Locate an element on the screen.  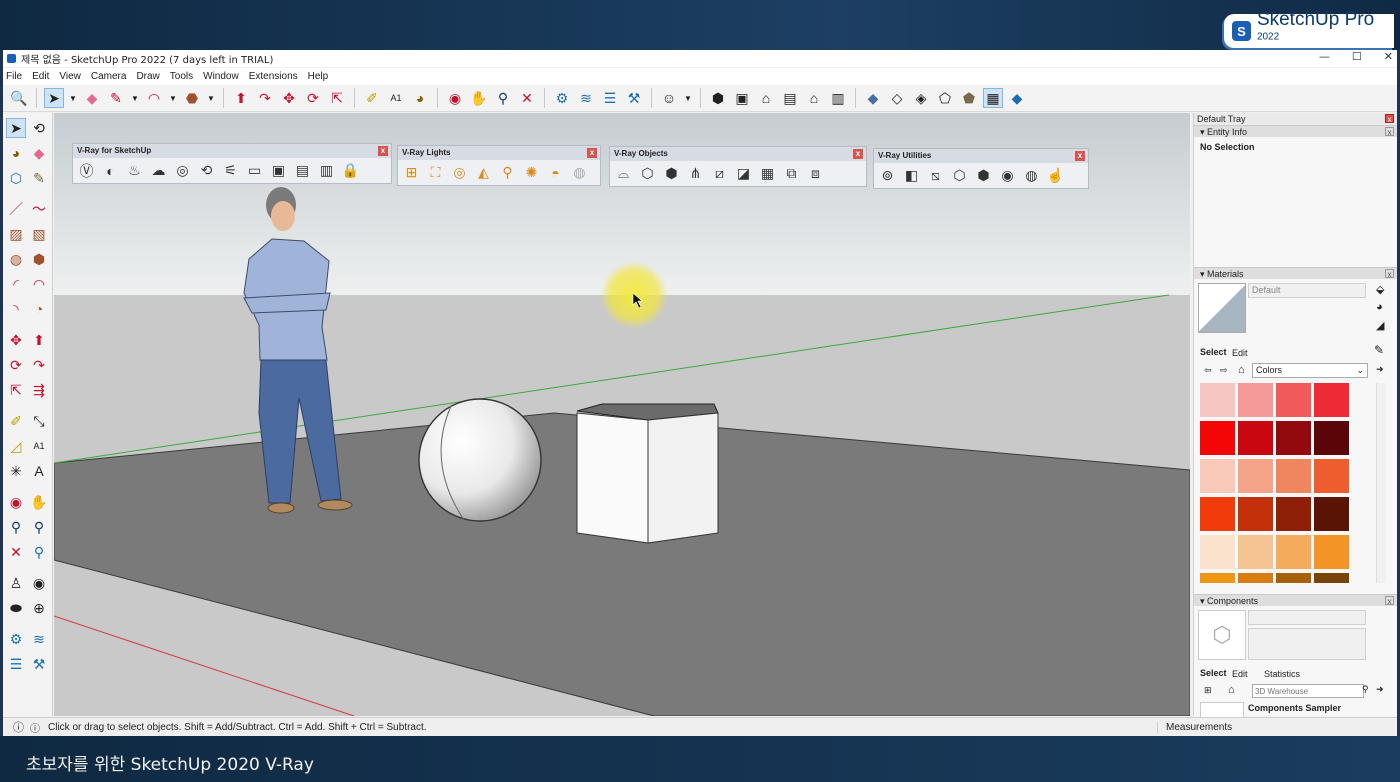
pencil-icon: ✎ is located at coordinates (116, 98).